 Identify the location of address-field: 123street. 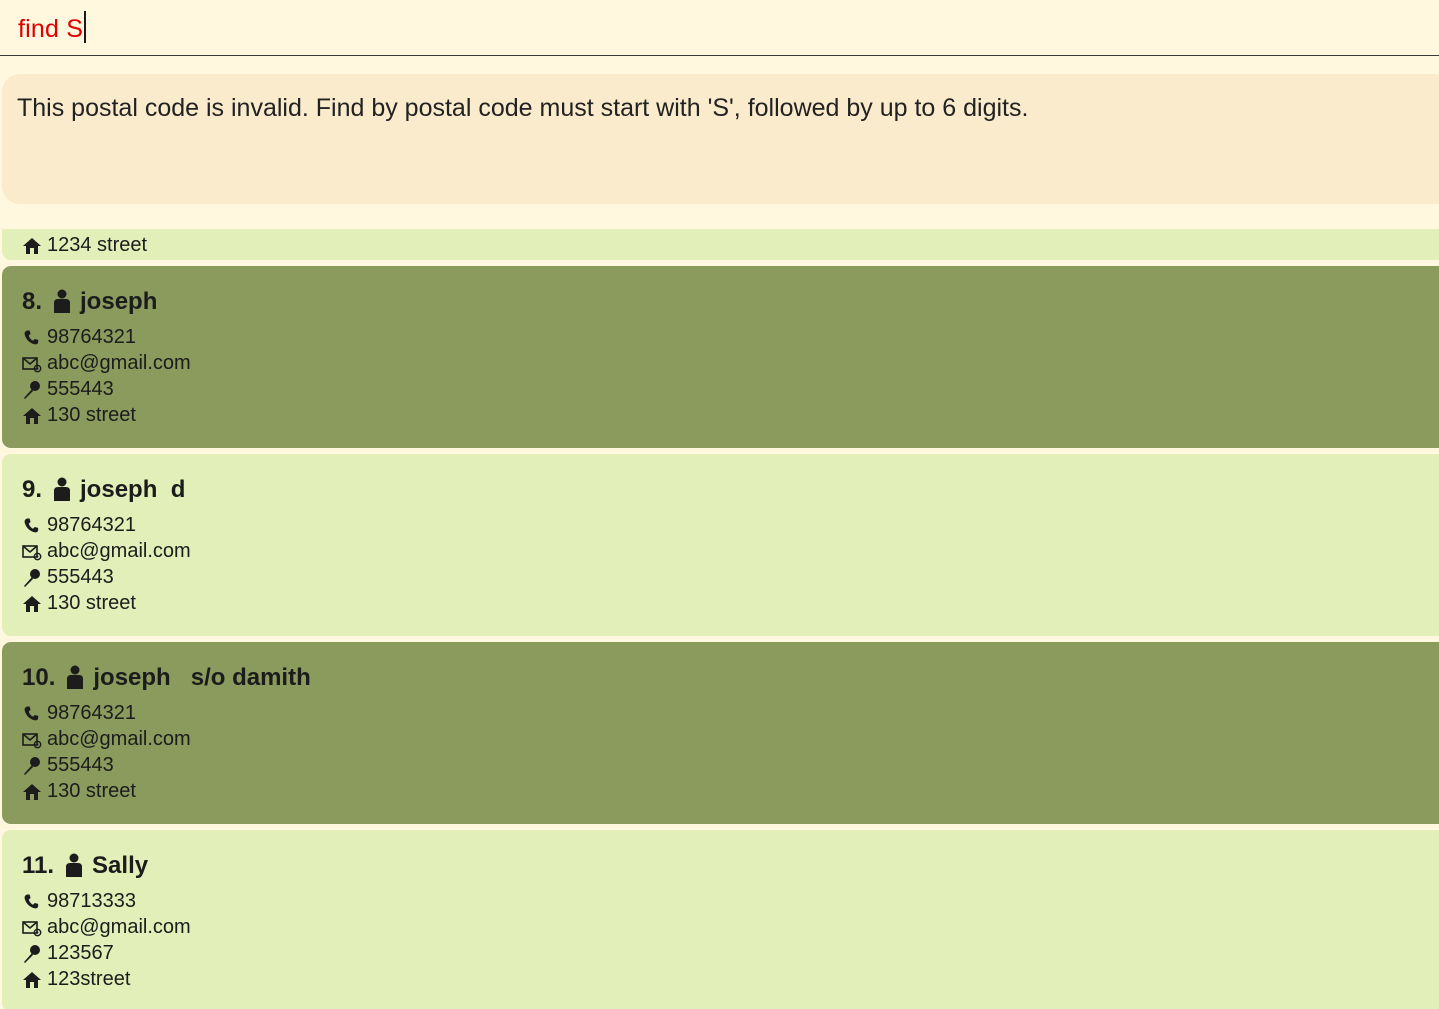
(76, 979).